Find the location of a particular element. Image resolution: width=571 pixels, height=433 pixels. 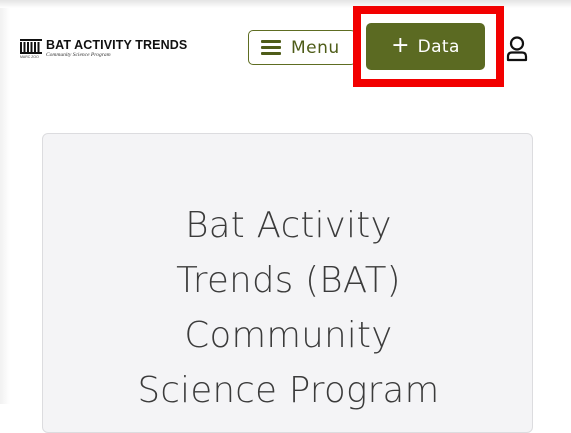

user-icon is located at coordinates (517, 49).